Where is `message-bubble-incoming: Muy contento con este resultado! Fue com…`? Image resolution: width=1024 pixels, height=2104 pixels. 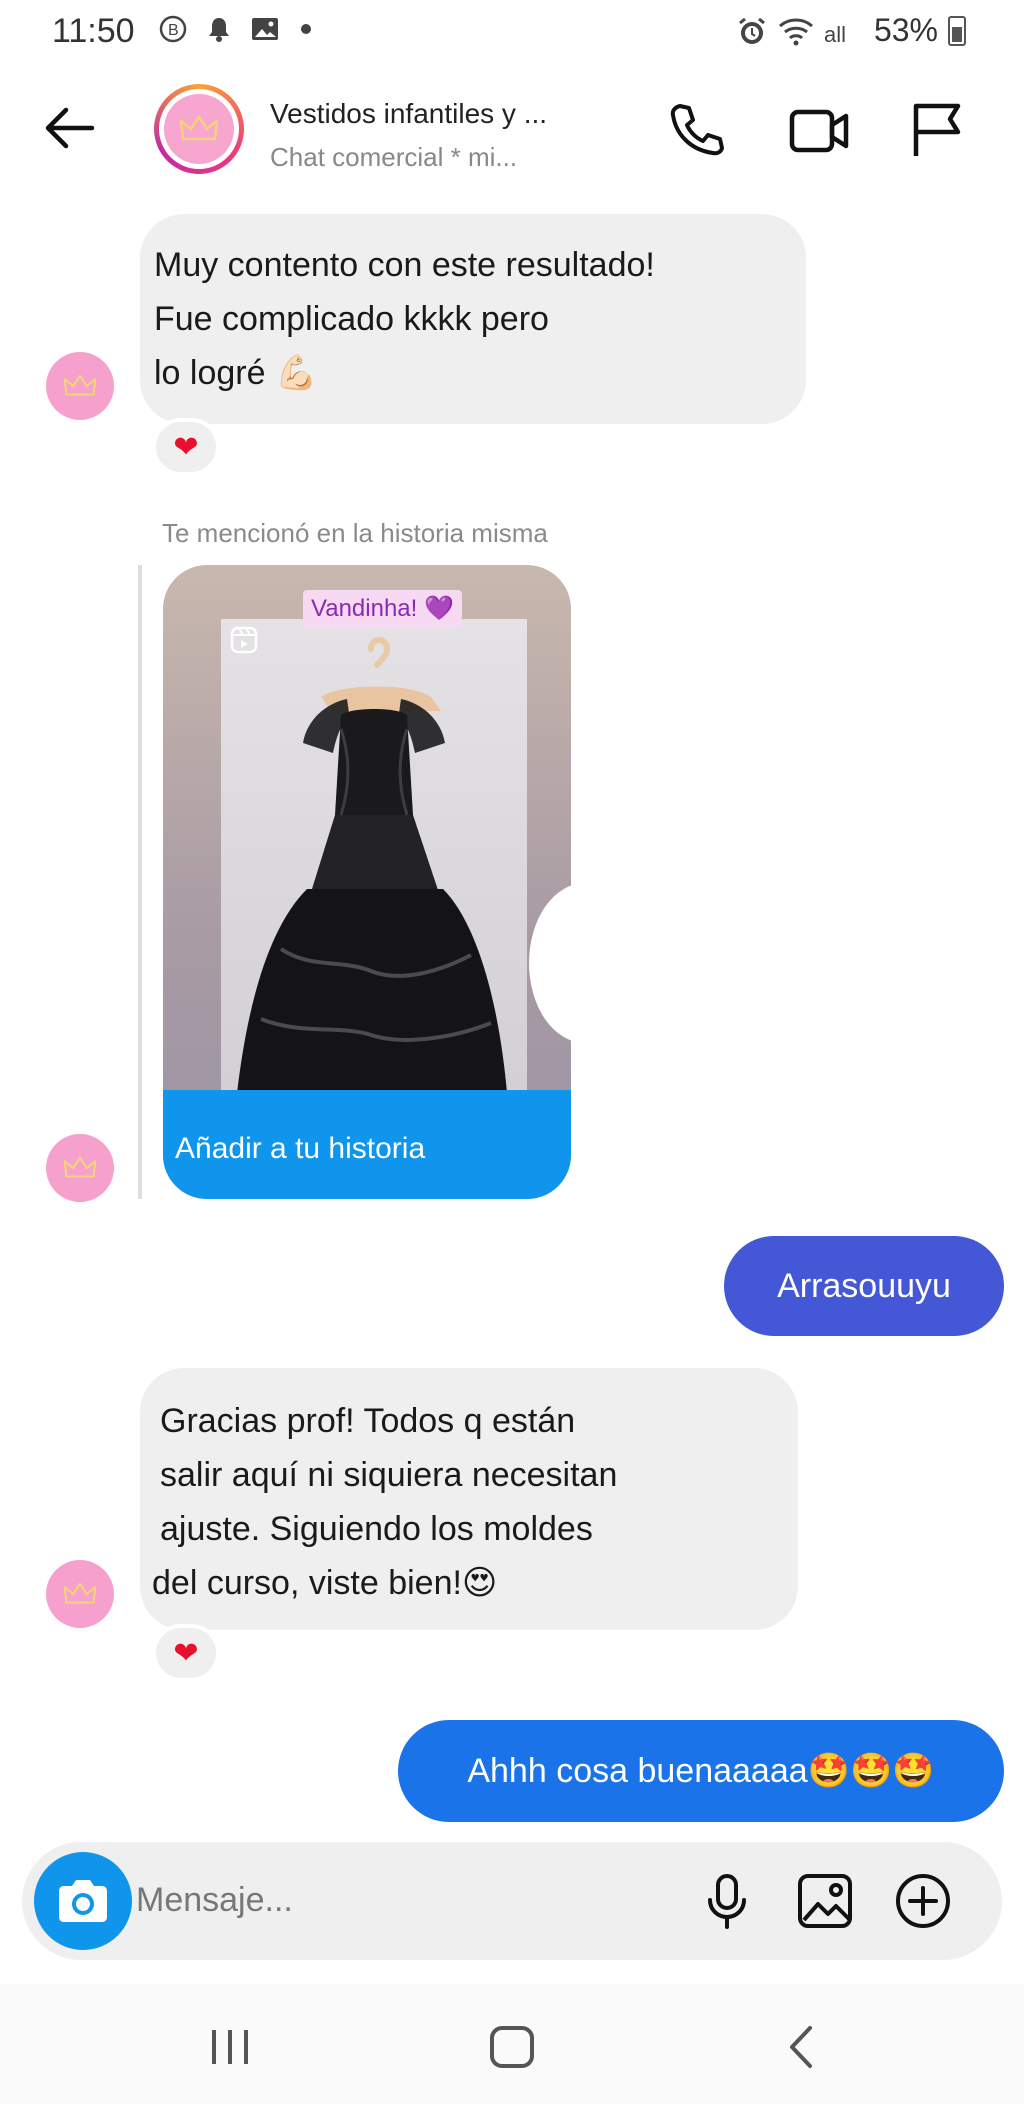 message-bubble-incoming: Muy contento con este resultado! Fue com… is located at coordinates (473, 319).